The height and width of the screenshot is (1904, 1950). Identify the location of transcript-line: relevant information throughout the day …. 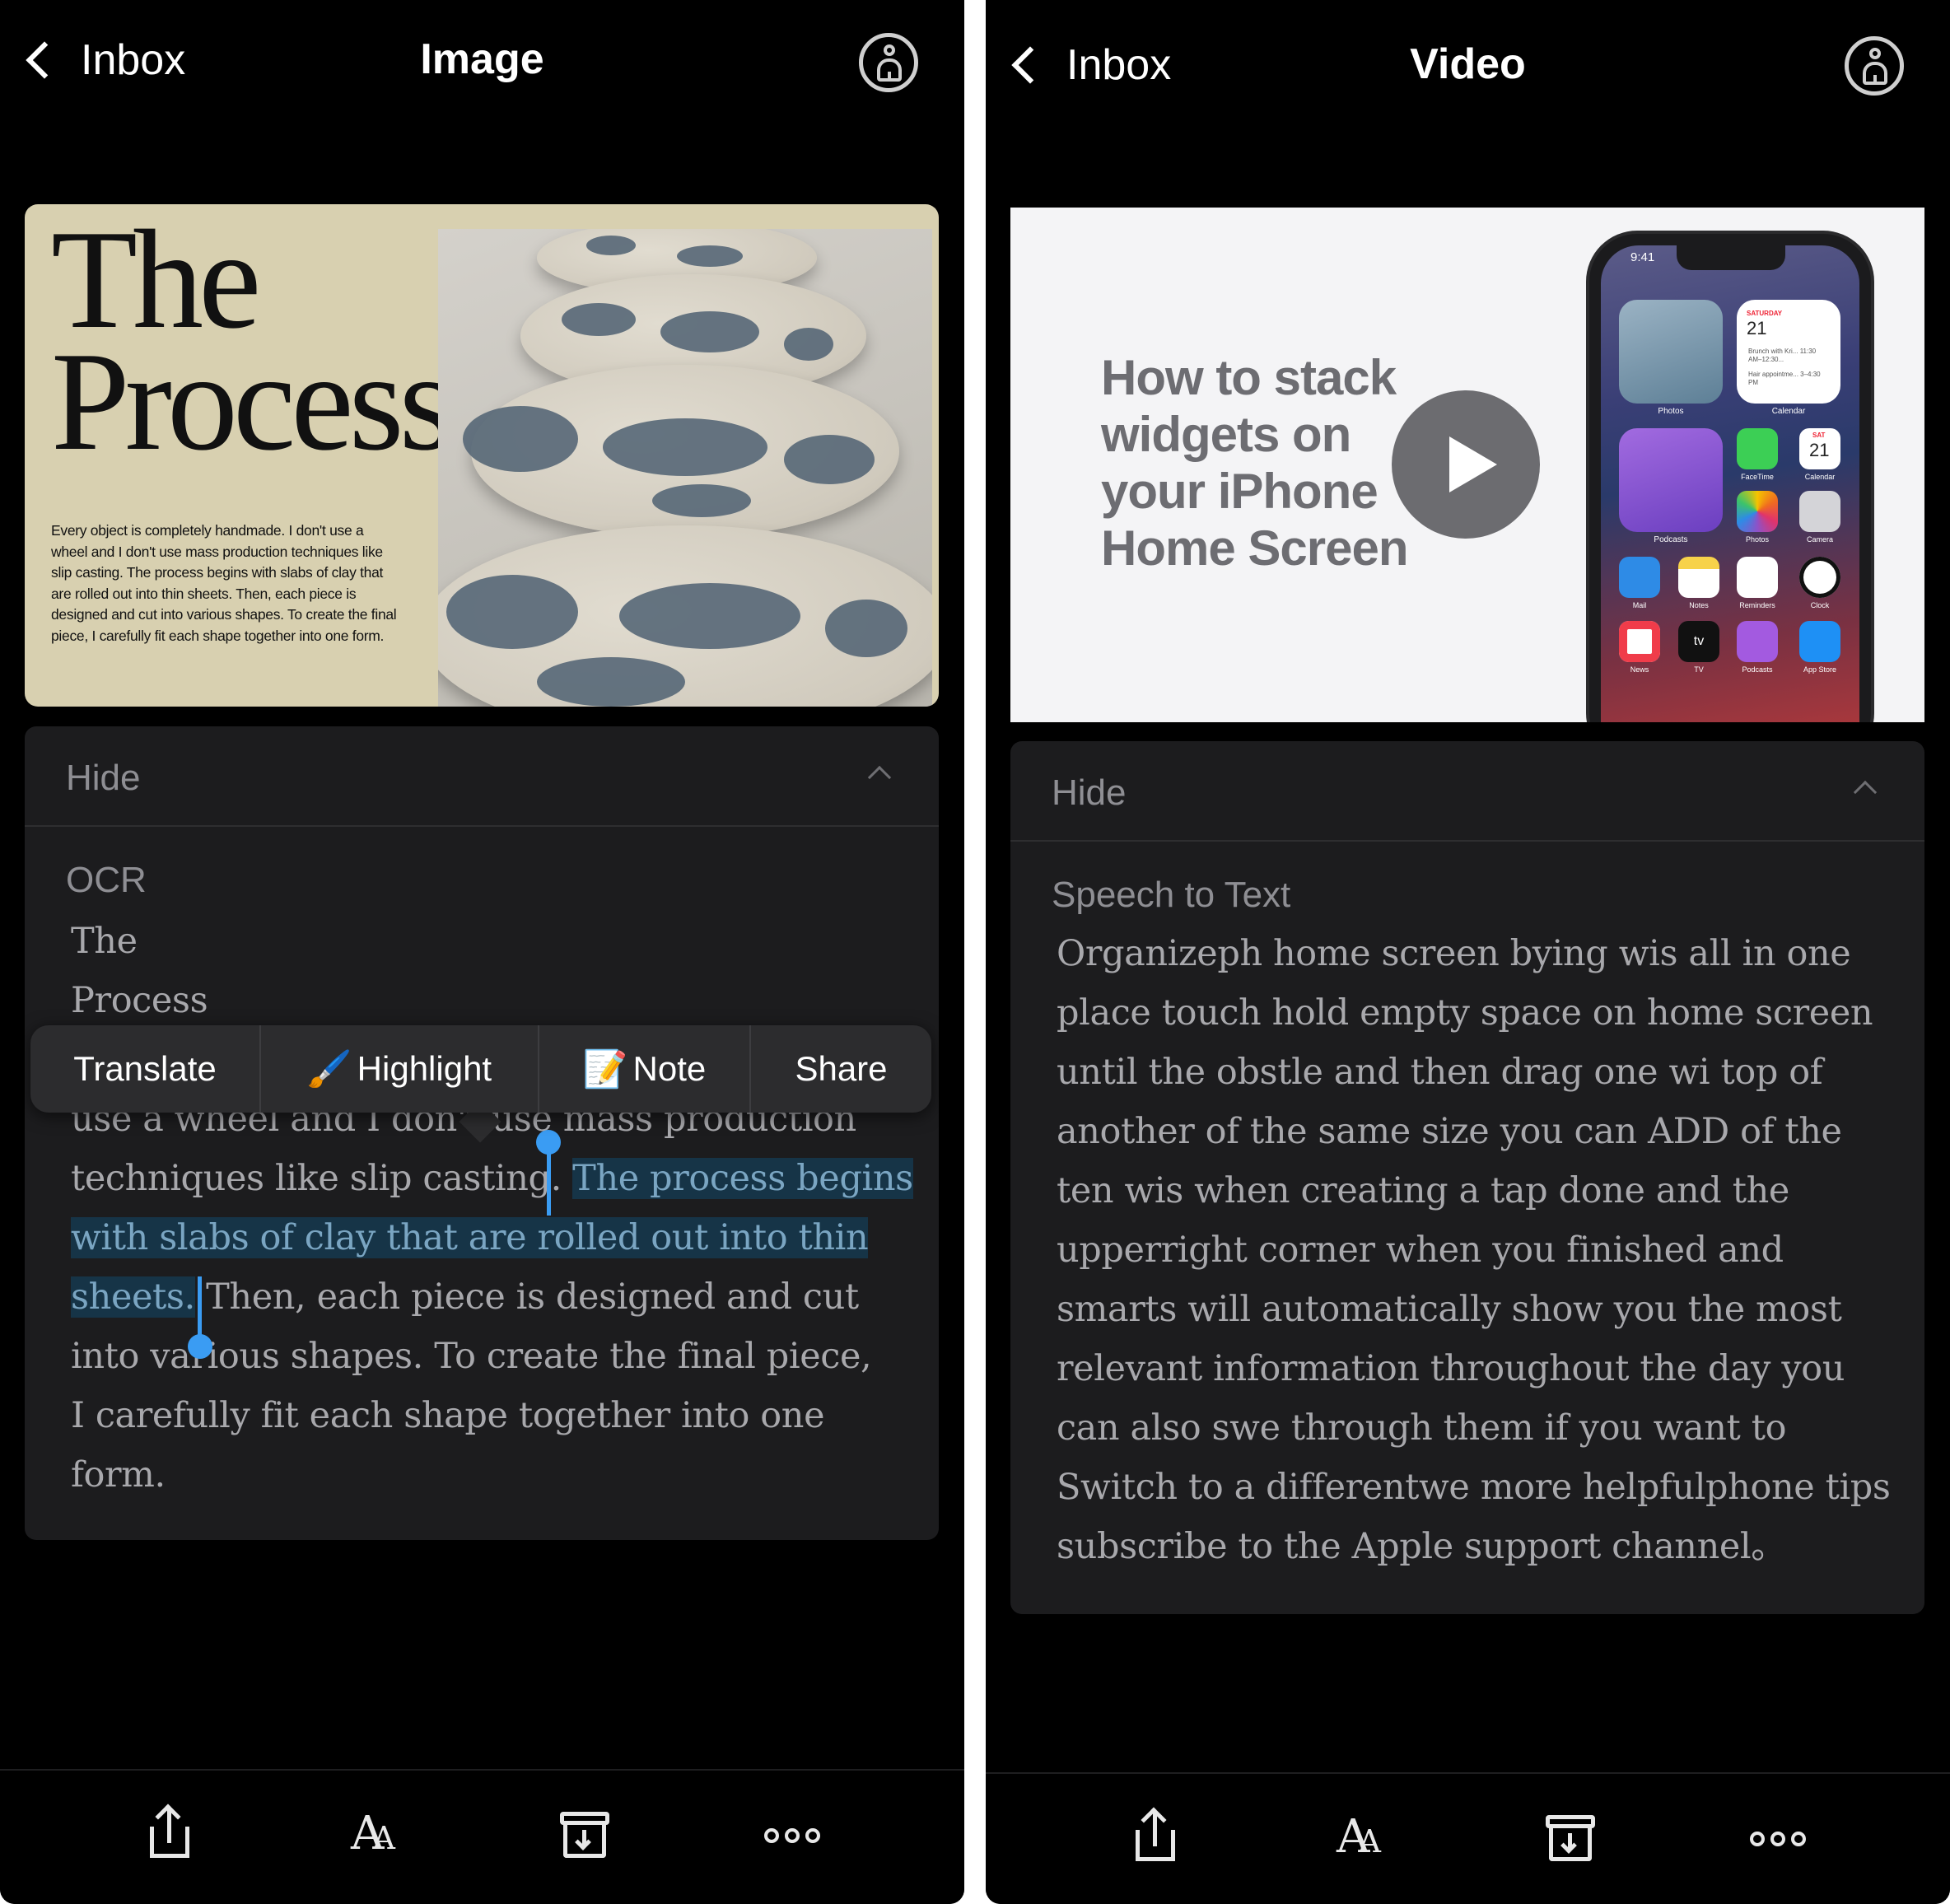
(1481, 1368).